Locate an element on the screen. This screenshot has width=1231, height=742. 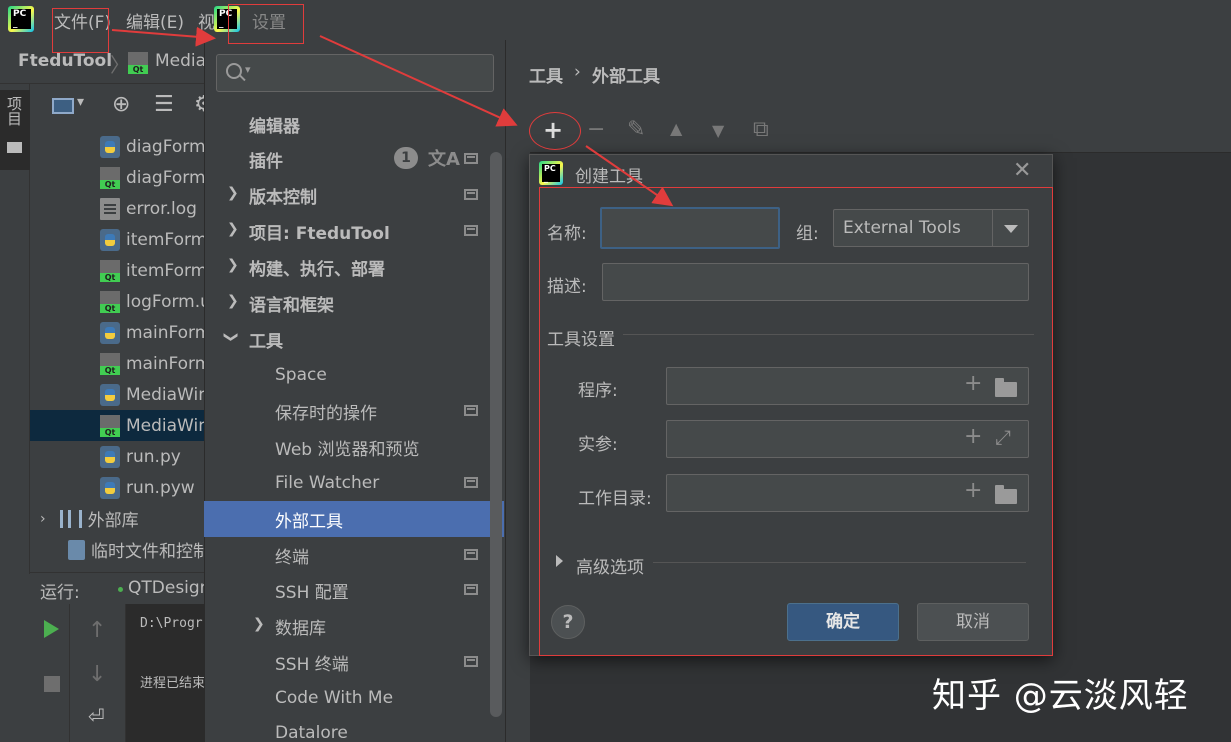
nav-item-tools: 工具 is located at coordinates (347, 339).